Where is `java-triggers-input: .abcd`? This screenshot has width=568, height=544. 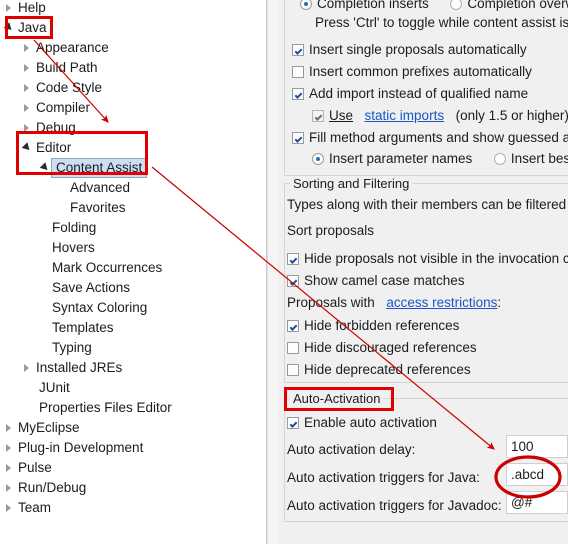
java-triggers-input: .abcd is located at coordinates (537, 474).